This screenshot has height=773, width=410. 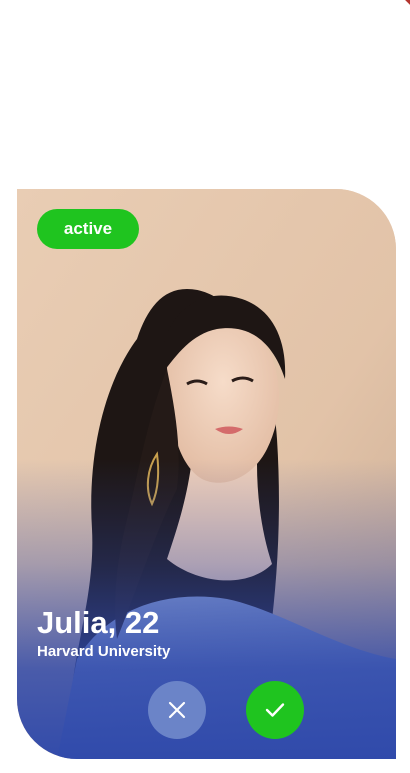 What do you see at coordinates (398, 11) in the screenshot?
I see `debug-banner` at bounding box center [398, 11].